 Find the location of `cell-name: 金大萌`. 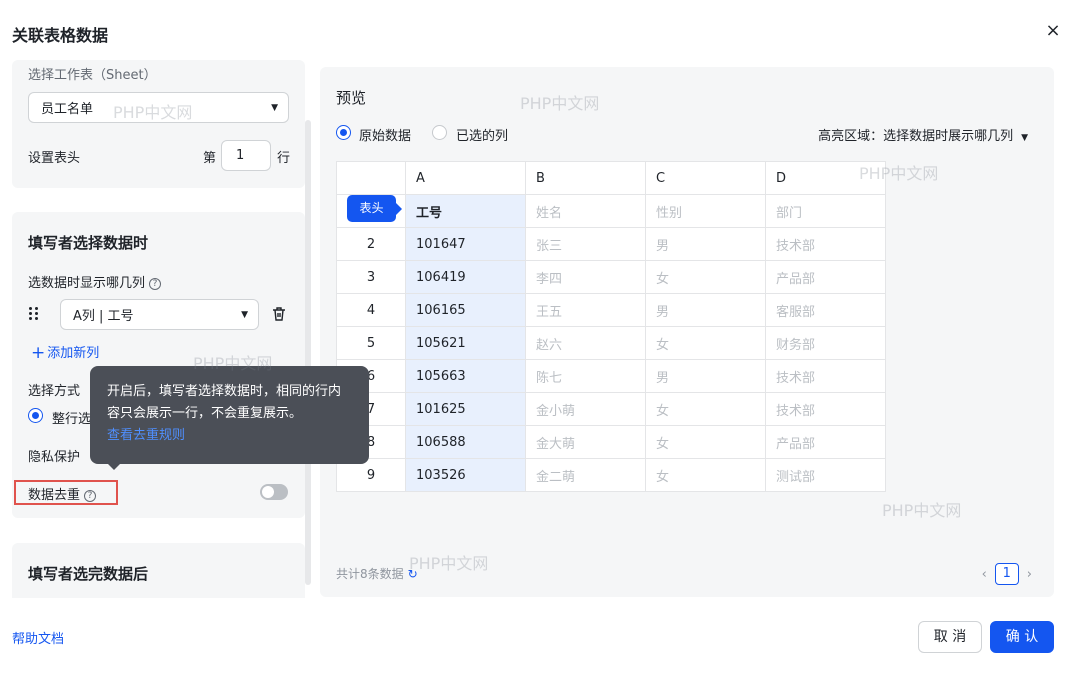

cell-name: 金大萌 is located at coordinates (585, 442).